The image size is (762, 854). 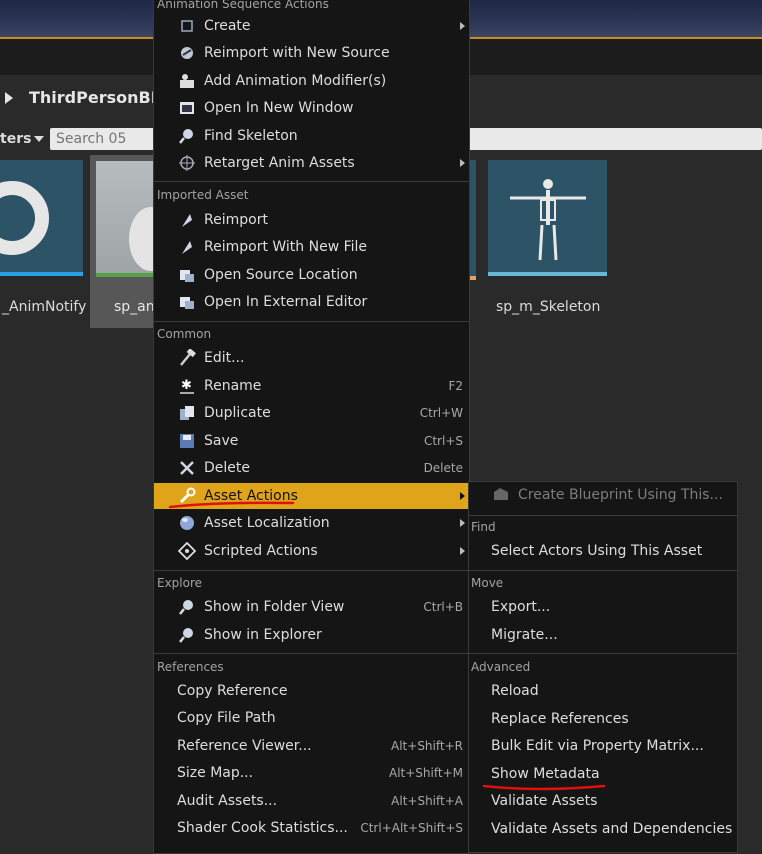 I want to click on menu-item-scripted-actions: Scripted Actions, so click(x=311, y=551).